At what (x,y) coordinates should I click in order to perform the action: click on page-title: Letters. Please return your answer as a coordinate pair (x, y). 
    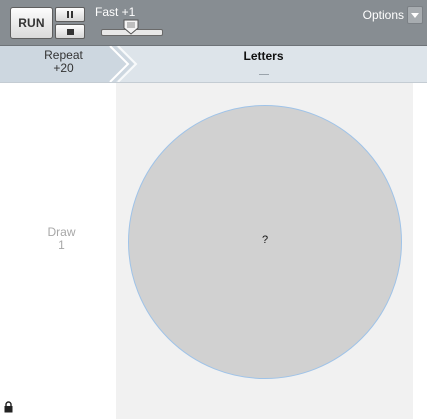
    Looking at the image, I should click on (263, 56).